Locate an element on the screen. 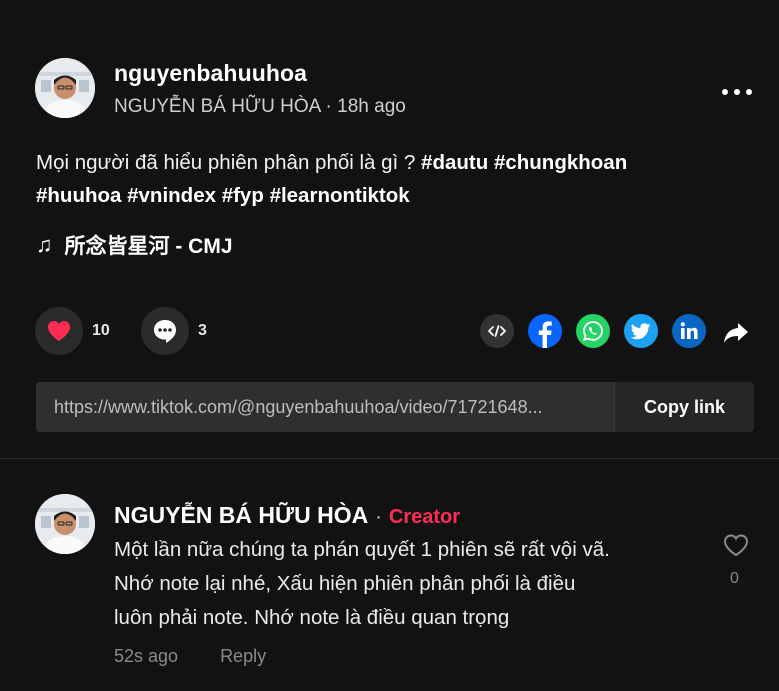 This screenshot has height=691, width=779. commenter-avatar is located at coordinates (65, 524).